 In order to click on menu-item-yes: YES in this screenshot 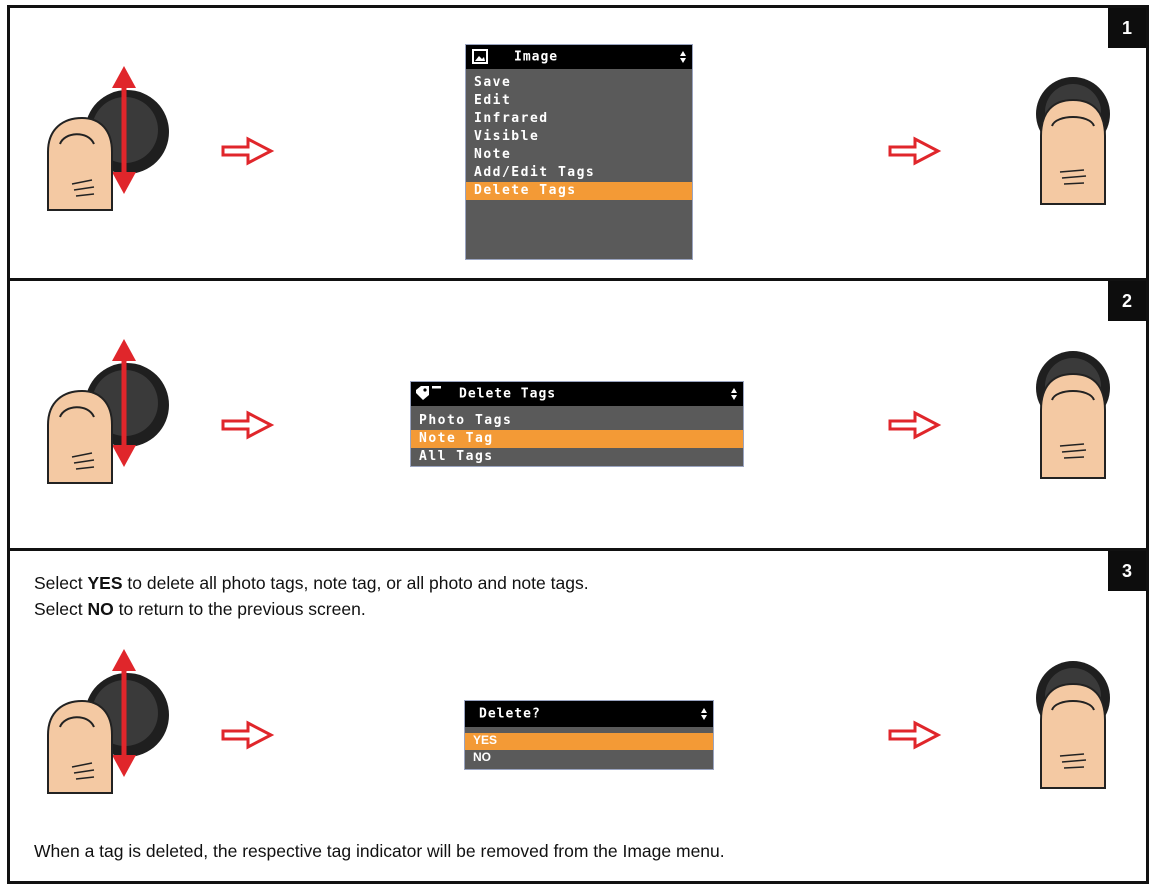, I will do `click(589, 741)`.